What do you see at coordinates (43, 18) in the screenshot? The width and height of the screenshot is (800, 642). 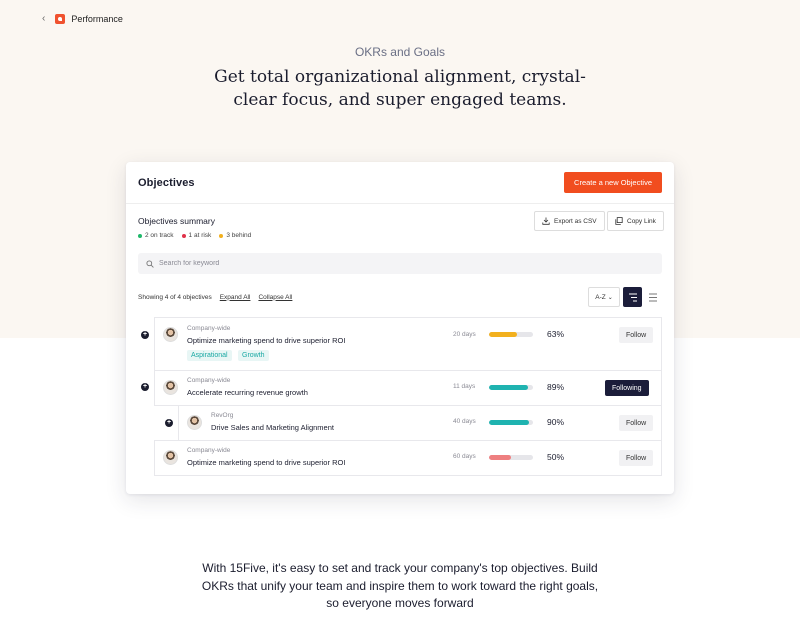 I see `chevron-left-icon: ‹` at bounding box center [43, 18].